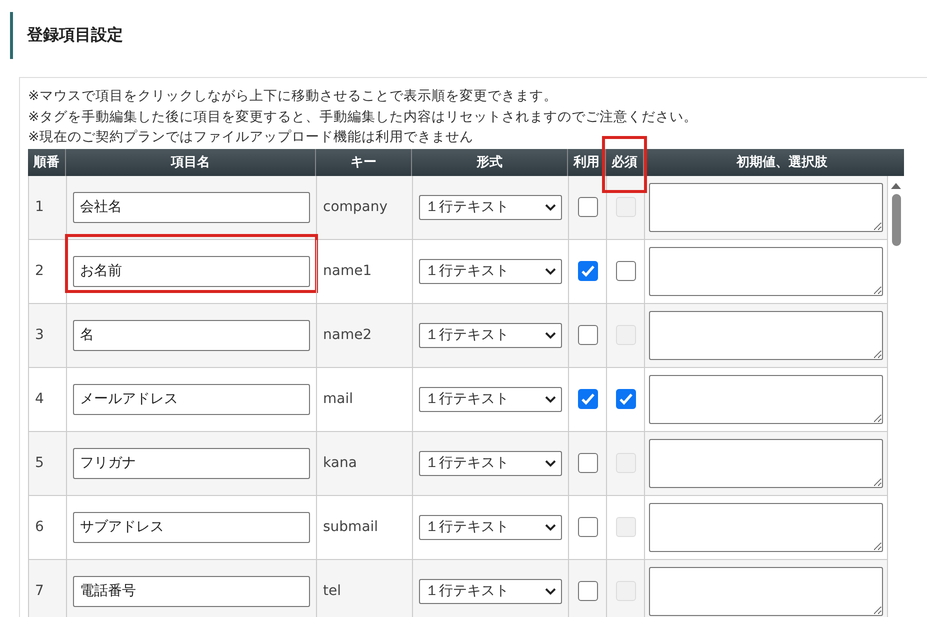 The width and height of the screenshot is (927, 617). What do you see at coordinates (191, 591) in the screenshot?
I see `item-name-field: 電話番号` at bounding box center [191, 591].